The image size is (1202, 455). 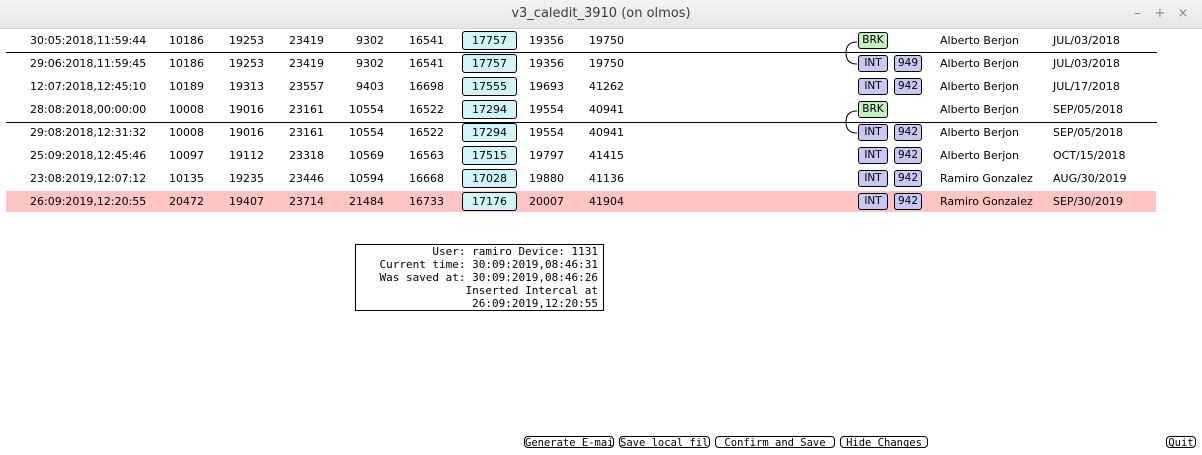 What do you see at coordinates (370, 86) in the screenshot?
I see `cell-c4: 9403` at bounding box center [370, 86].